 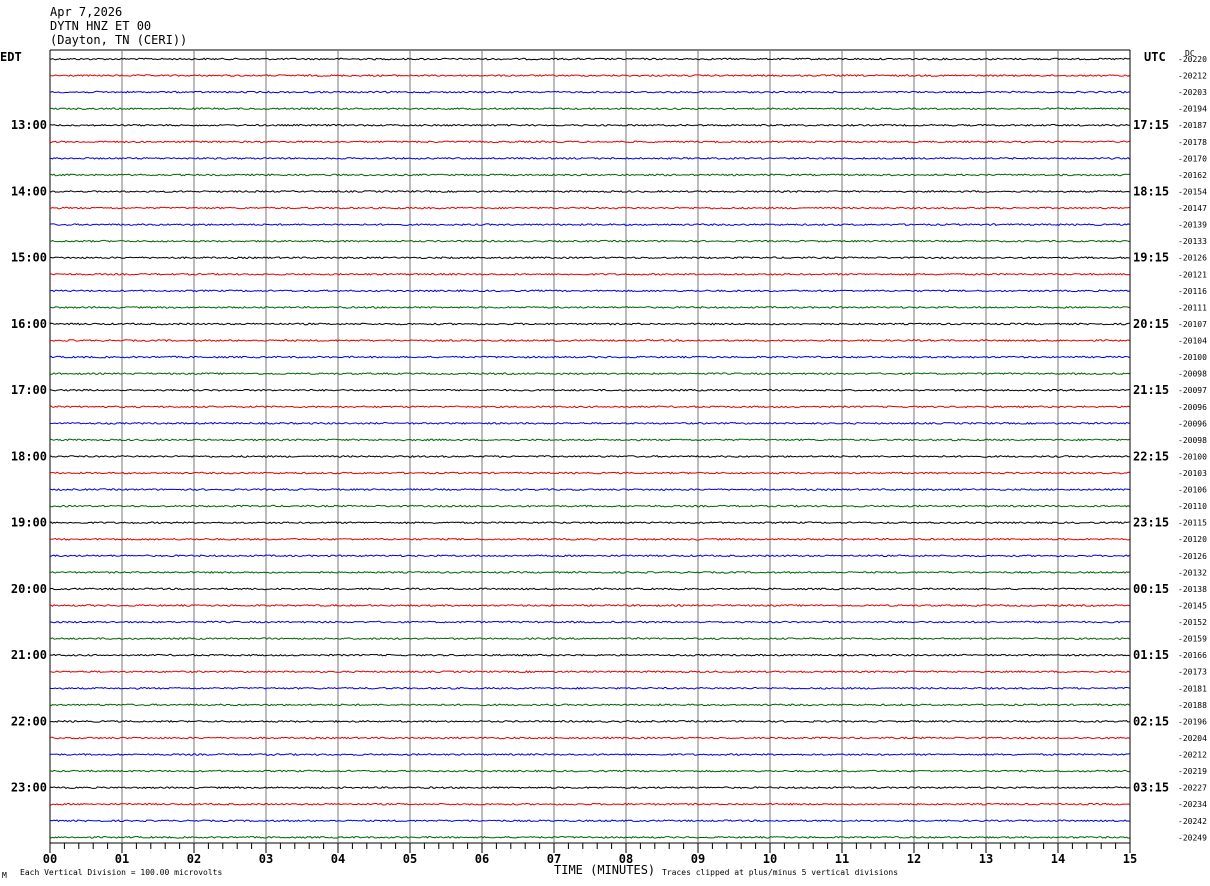 What do you see at coordinates (29, 721) in the screenshot?
I see `left-hour-label: 22:00` at bounding box center [29, 721].